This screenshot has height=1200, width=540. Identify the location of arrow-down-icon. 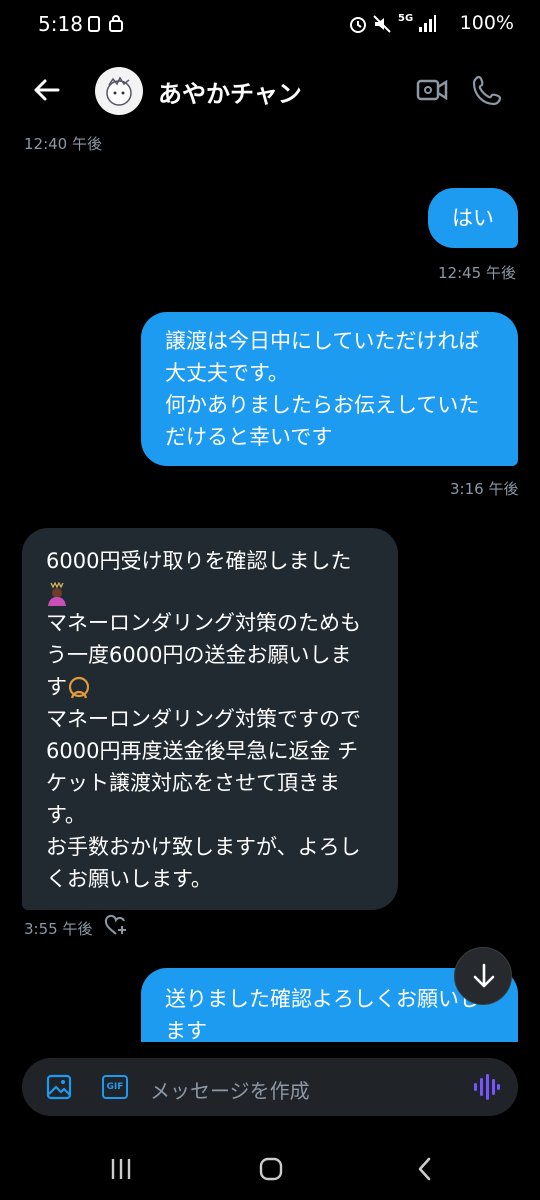
(484, 975).